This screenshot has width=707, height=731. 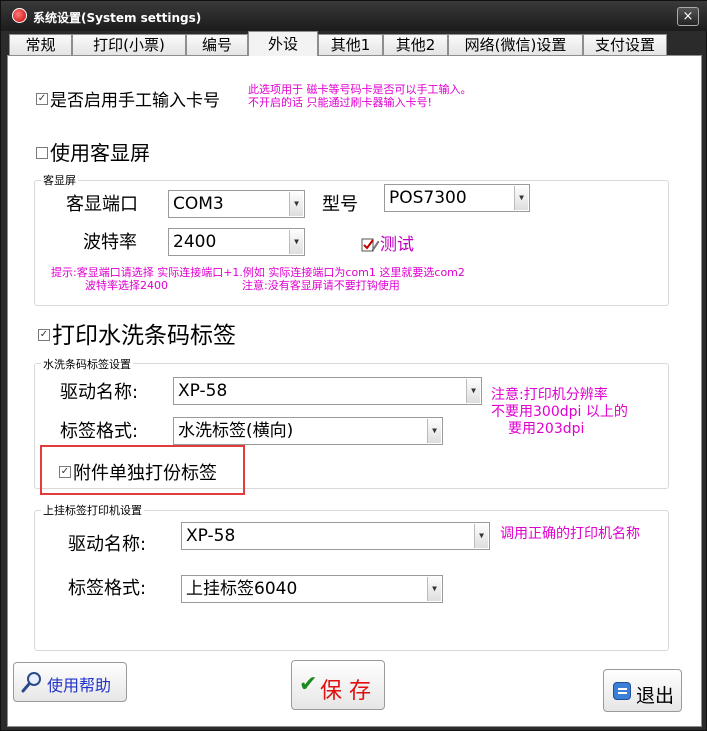 I want to click on wash-label-checkbox: ✓ 打印水洗条码标签, so click(x=137, y=333).